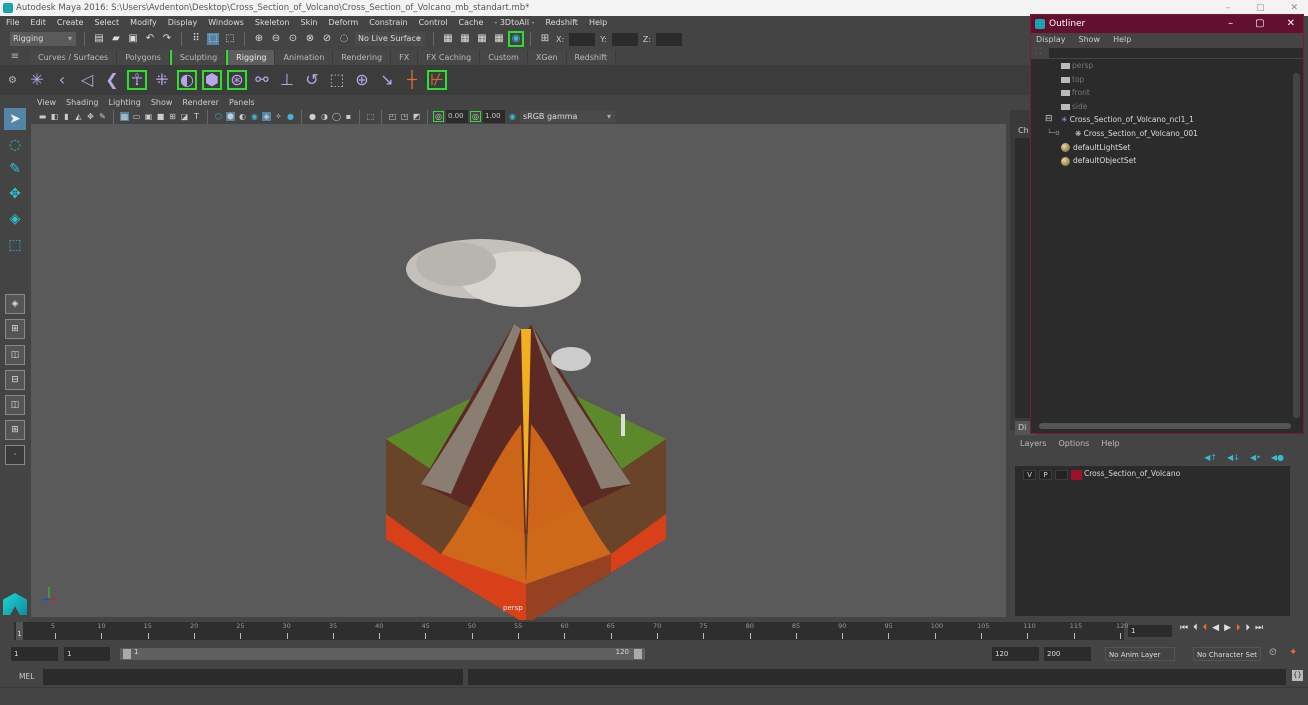 The height and width of the screenshot is (705, 1308). I want to click on animation-start-field: 1, so click(34, 654).